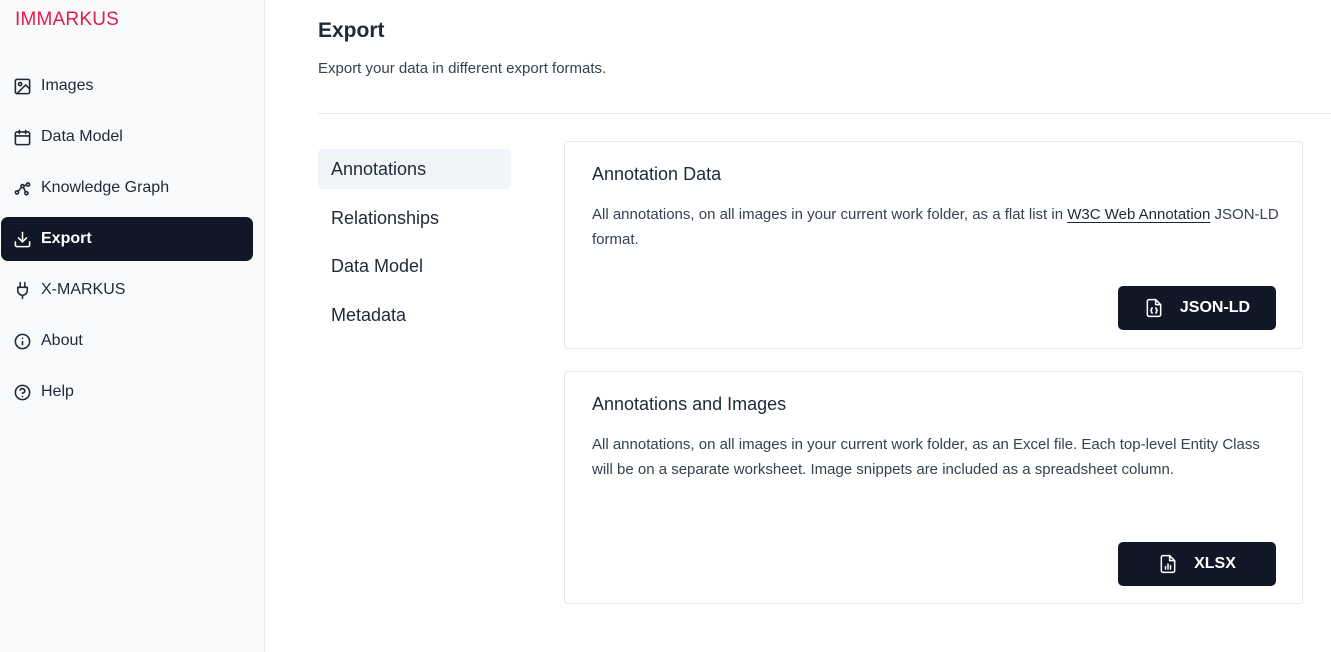  I want to click on sidebar-item-label: Images, so click(67, 85).